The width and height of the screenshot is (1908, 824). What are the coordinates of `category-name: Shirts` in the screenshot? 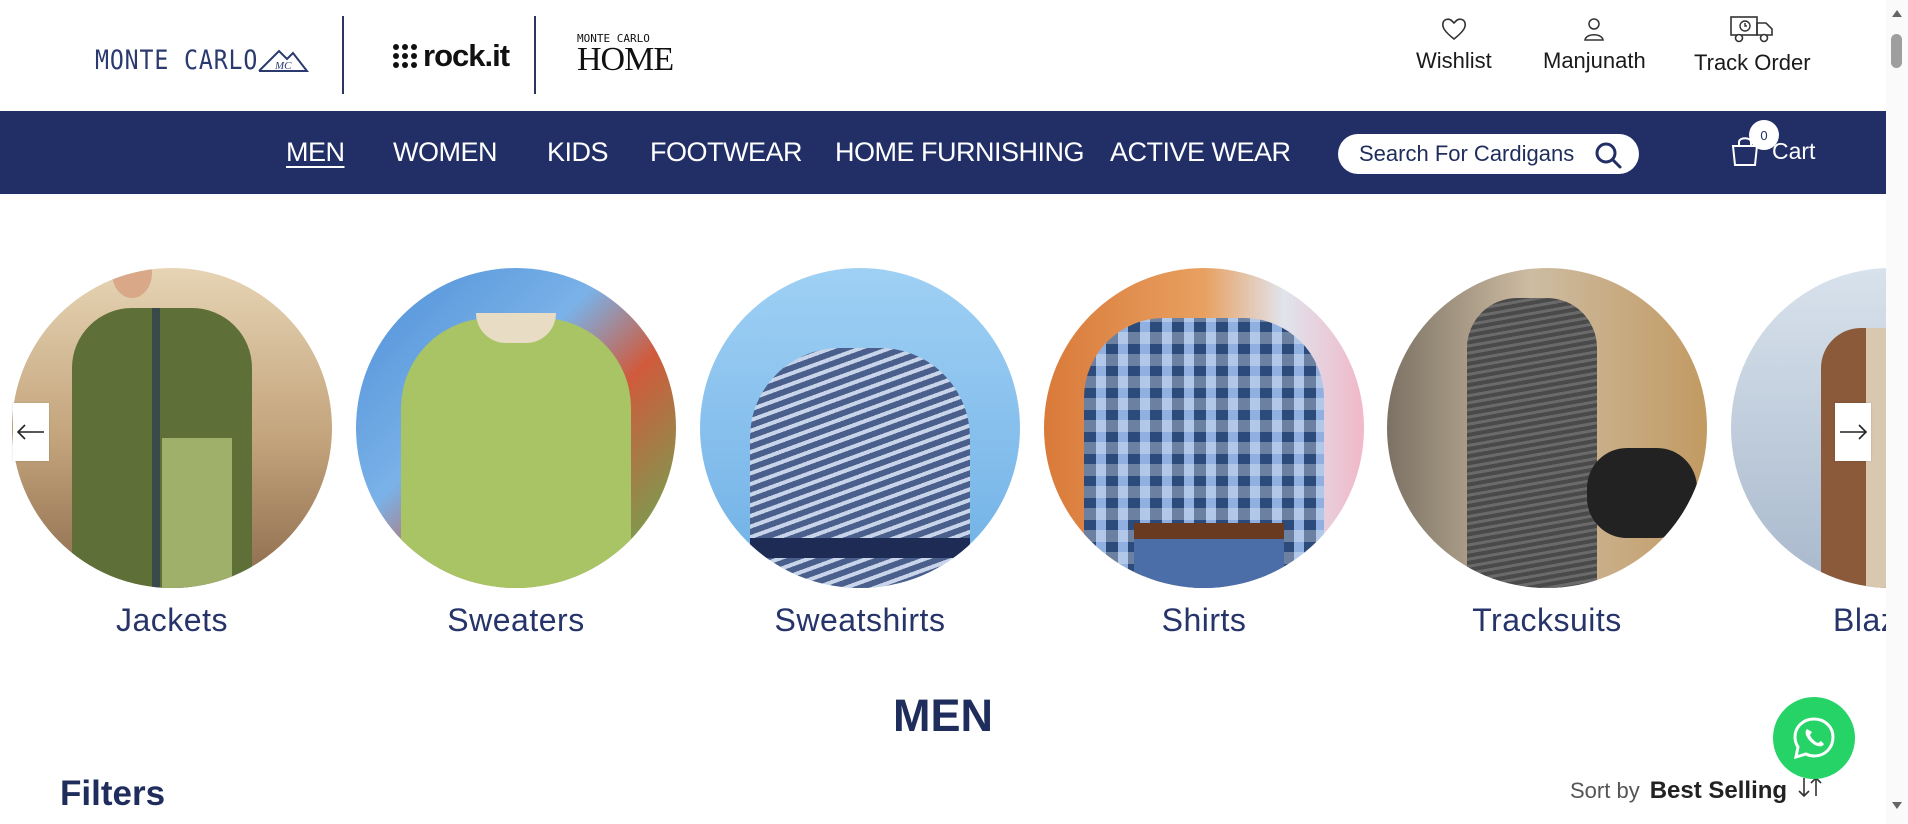 It's located at (1204, 620).